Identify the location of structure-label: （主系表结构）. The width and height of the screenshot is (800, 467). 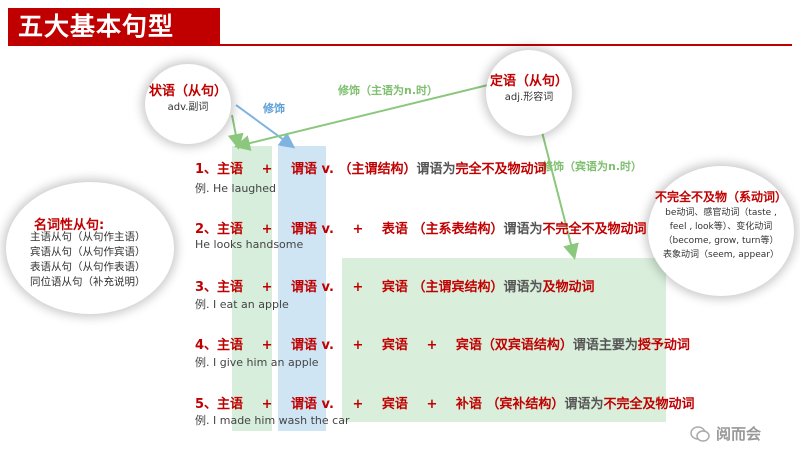
(458, 229).